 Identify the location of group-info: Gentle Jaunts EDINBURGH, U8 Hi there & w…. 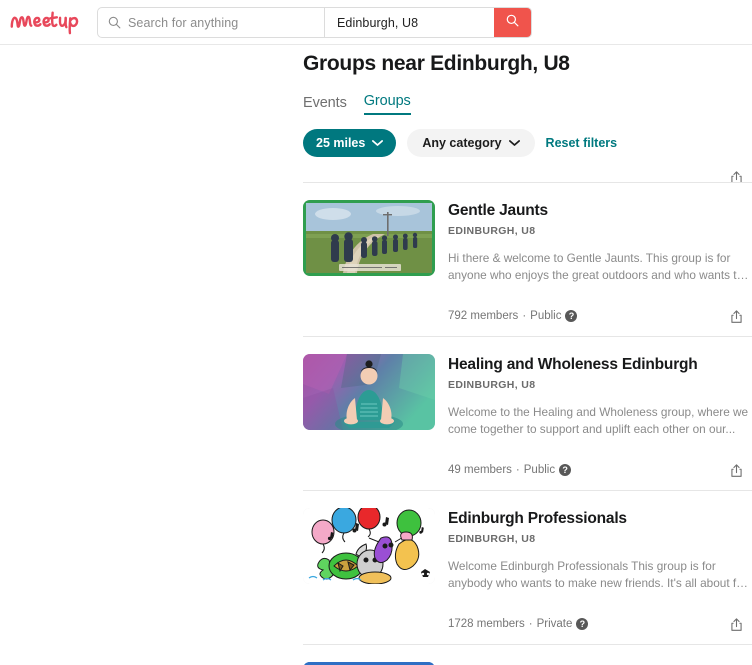
(600, 242).